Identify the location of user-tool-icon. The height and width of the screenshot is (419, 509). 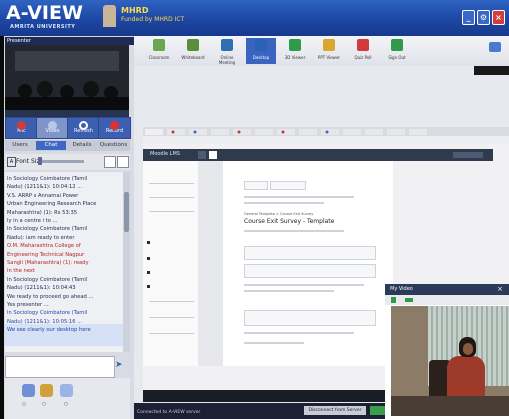
(28, 390).